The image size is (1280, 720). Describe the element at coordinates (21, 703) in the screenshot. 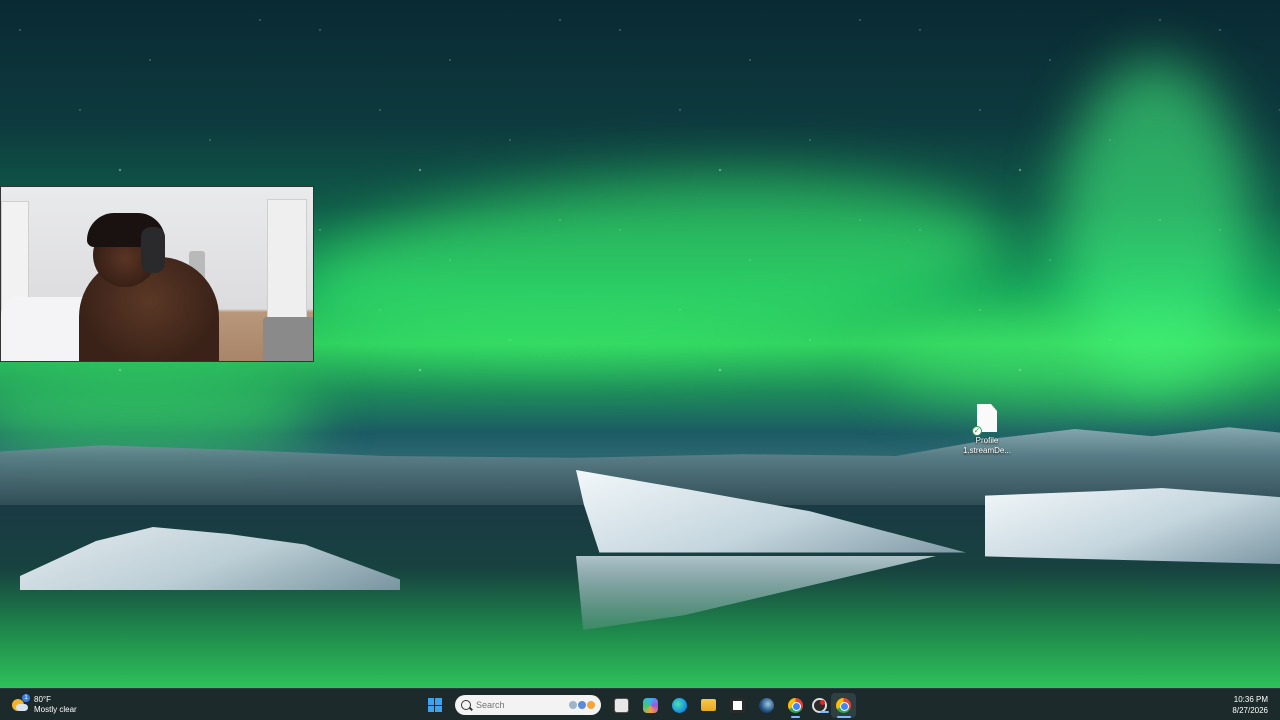

I see `partly-cloudy-icon: 1` at that location.